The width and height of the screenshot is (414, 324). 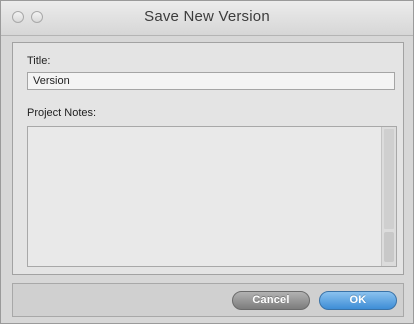 What do you see at coordinates (389, 179) in the screenshot?
I see `notes-scroll-thumb` at bounding box center [389, 179].